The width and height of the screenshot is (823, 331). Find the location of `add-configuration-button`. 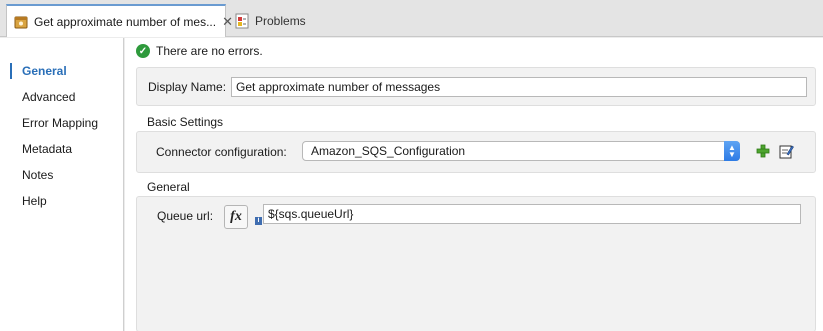

add-configuration-button is located at coordinates (763, 151).